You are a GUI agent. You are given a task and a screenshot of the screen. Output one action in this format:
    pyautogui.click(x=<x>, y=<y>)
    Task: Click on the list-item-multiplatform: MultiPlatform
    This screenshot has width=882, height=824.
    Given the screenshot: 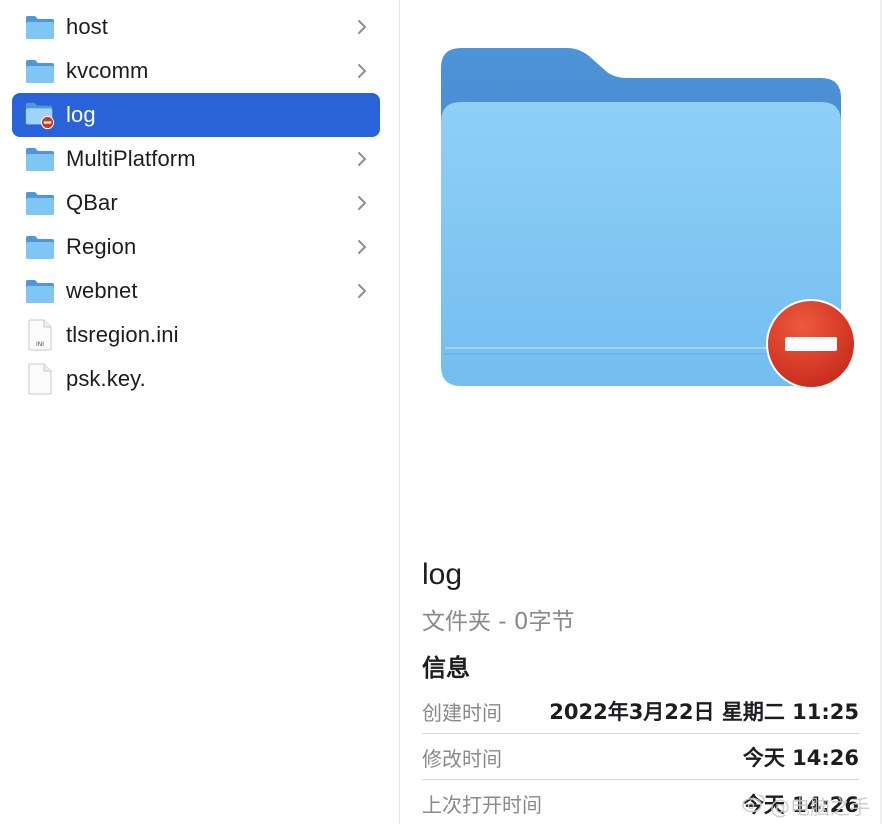 What is the action you would take?
    pyautogui.click(x=196, y=159)
    